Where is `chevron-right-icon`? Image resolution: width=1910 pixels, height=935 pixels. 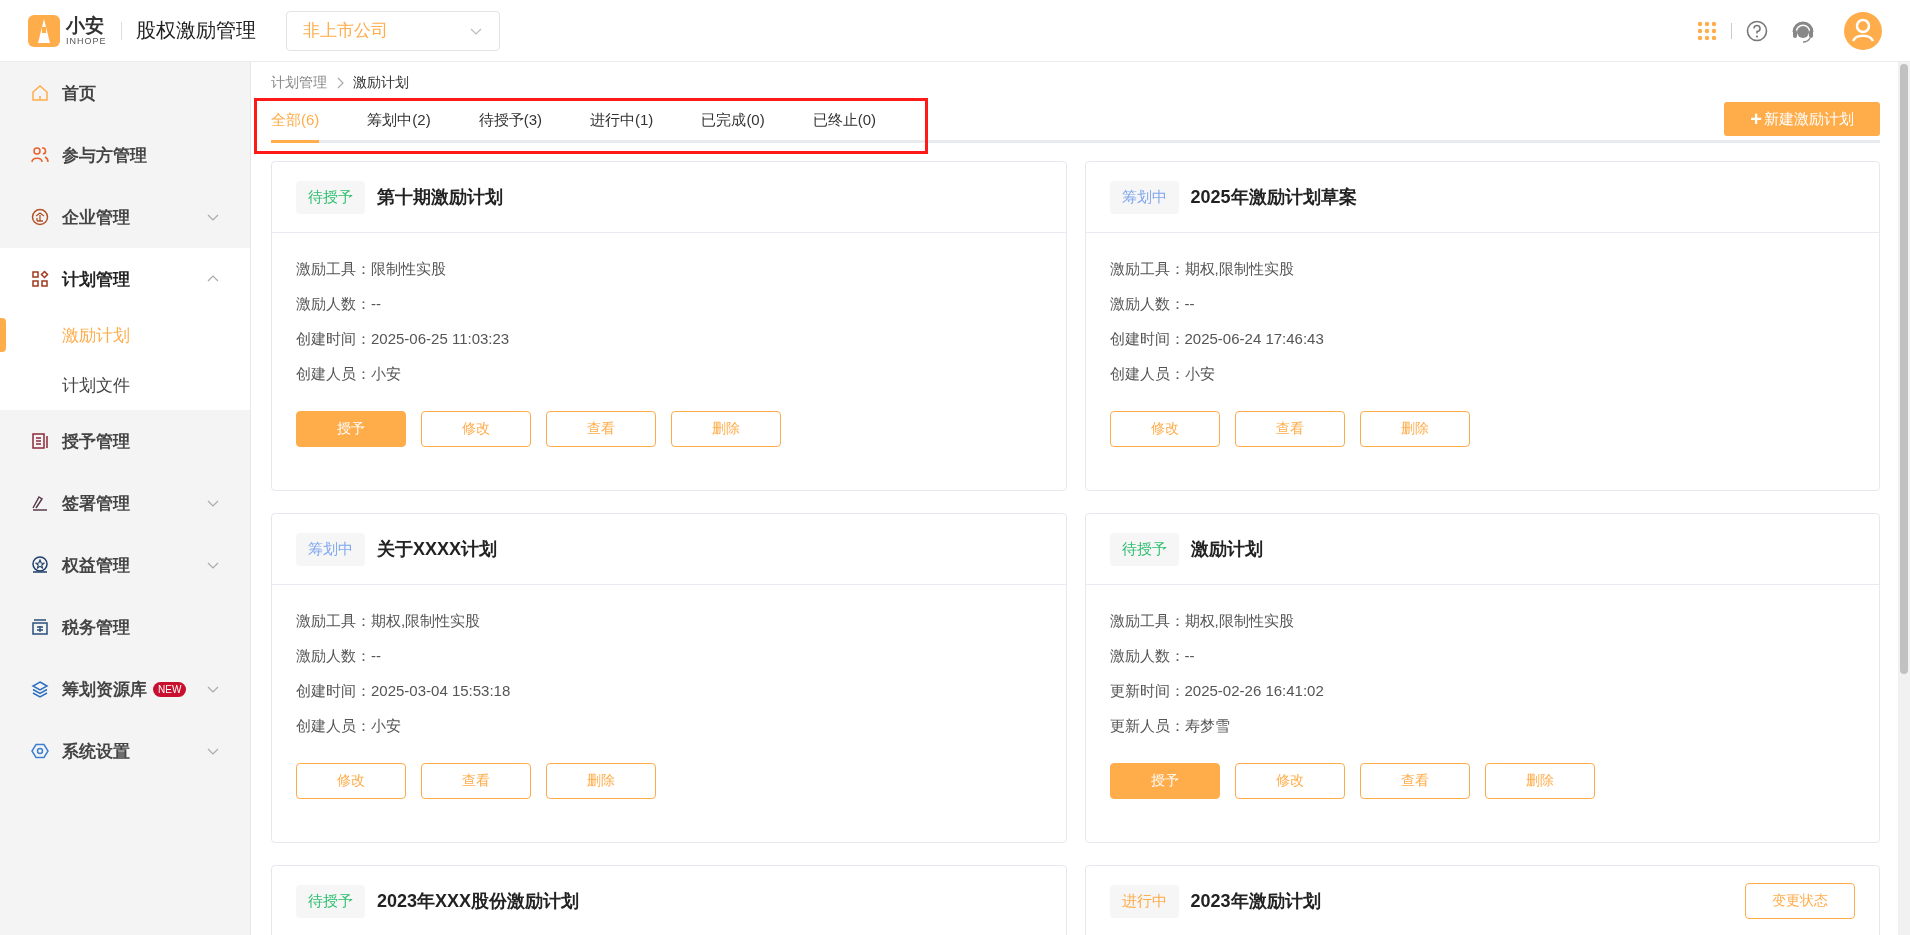 chevron-right-icon is located at coordinates (340, 83).